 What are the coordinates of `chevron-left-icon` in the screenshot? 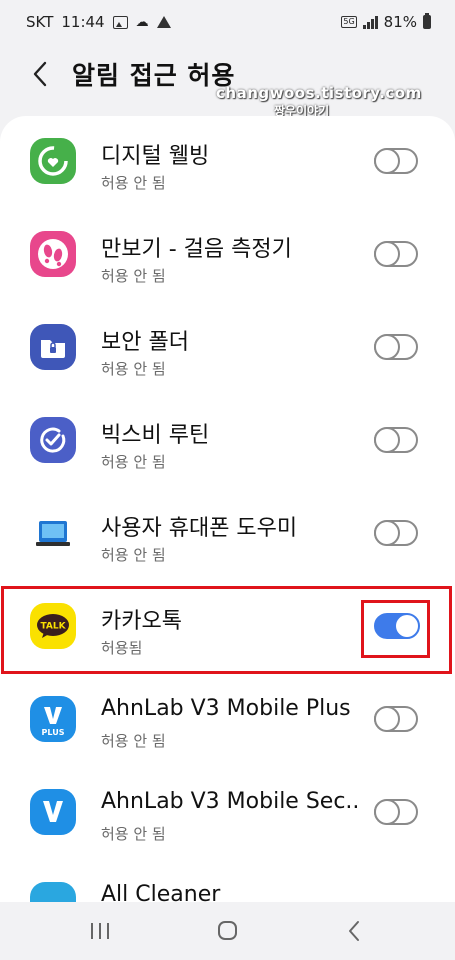 It's located at (40, 74).